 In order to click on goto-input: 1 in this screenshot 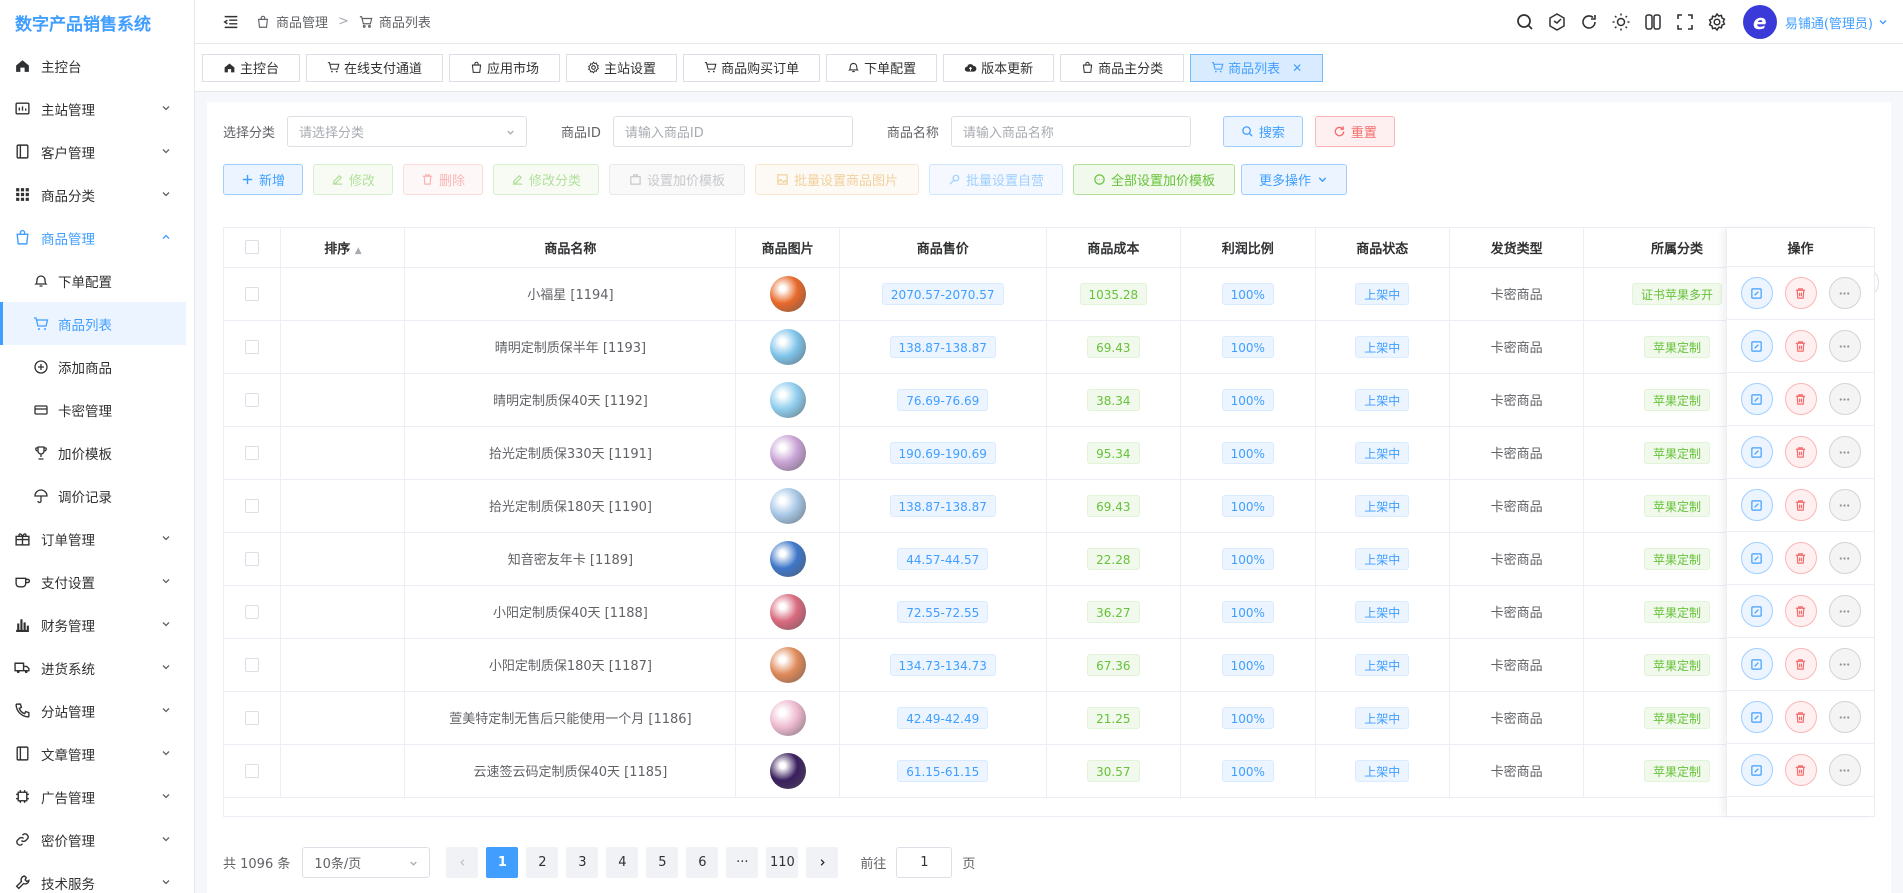, I will do `click(924, 862)`.